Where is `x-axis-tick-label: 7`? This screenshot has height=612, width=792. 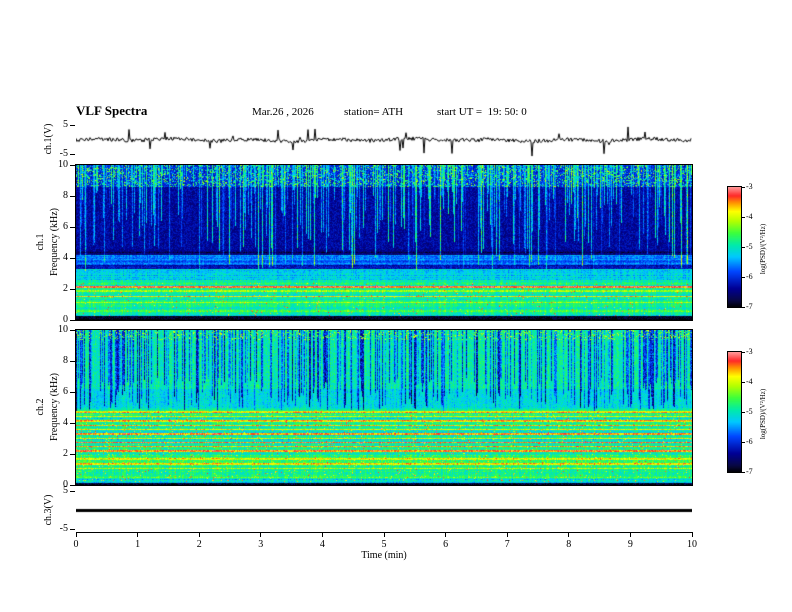
x-axis-tick-label: 7 is located at coordinates (507, 544).